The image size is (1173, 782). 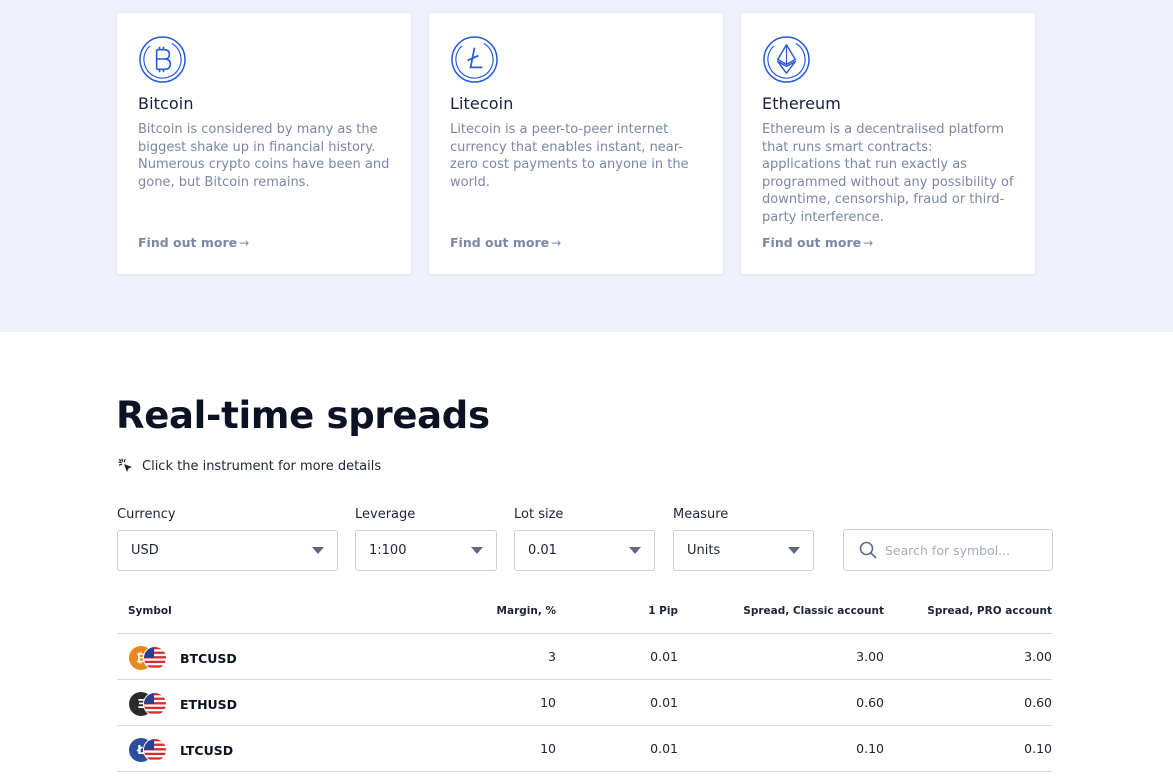 I want to click on symbol-cell: Ξ ETHUSD, so click(x=183, y=704).